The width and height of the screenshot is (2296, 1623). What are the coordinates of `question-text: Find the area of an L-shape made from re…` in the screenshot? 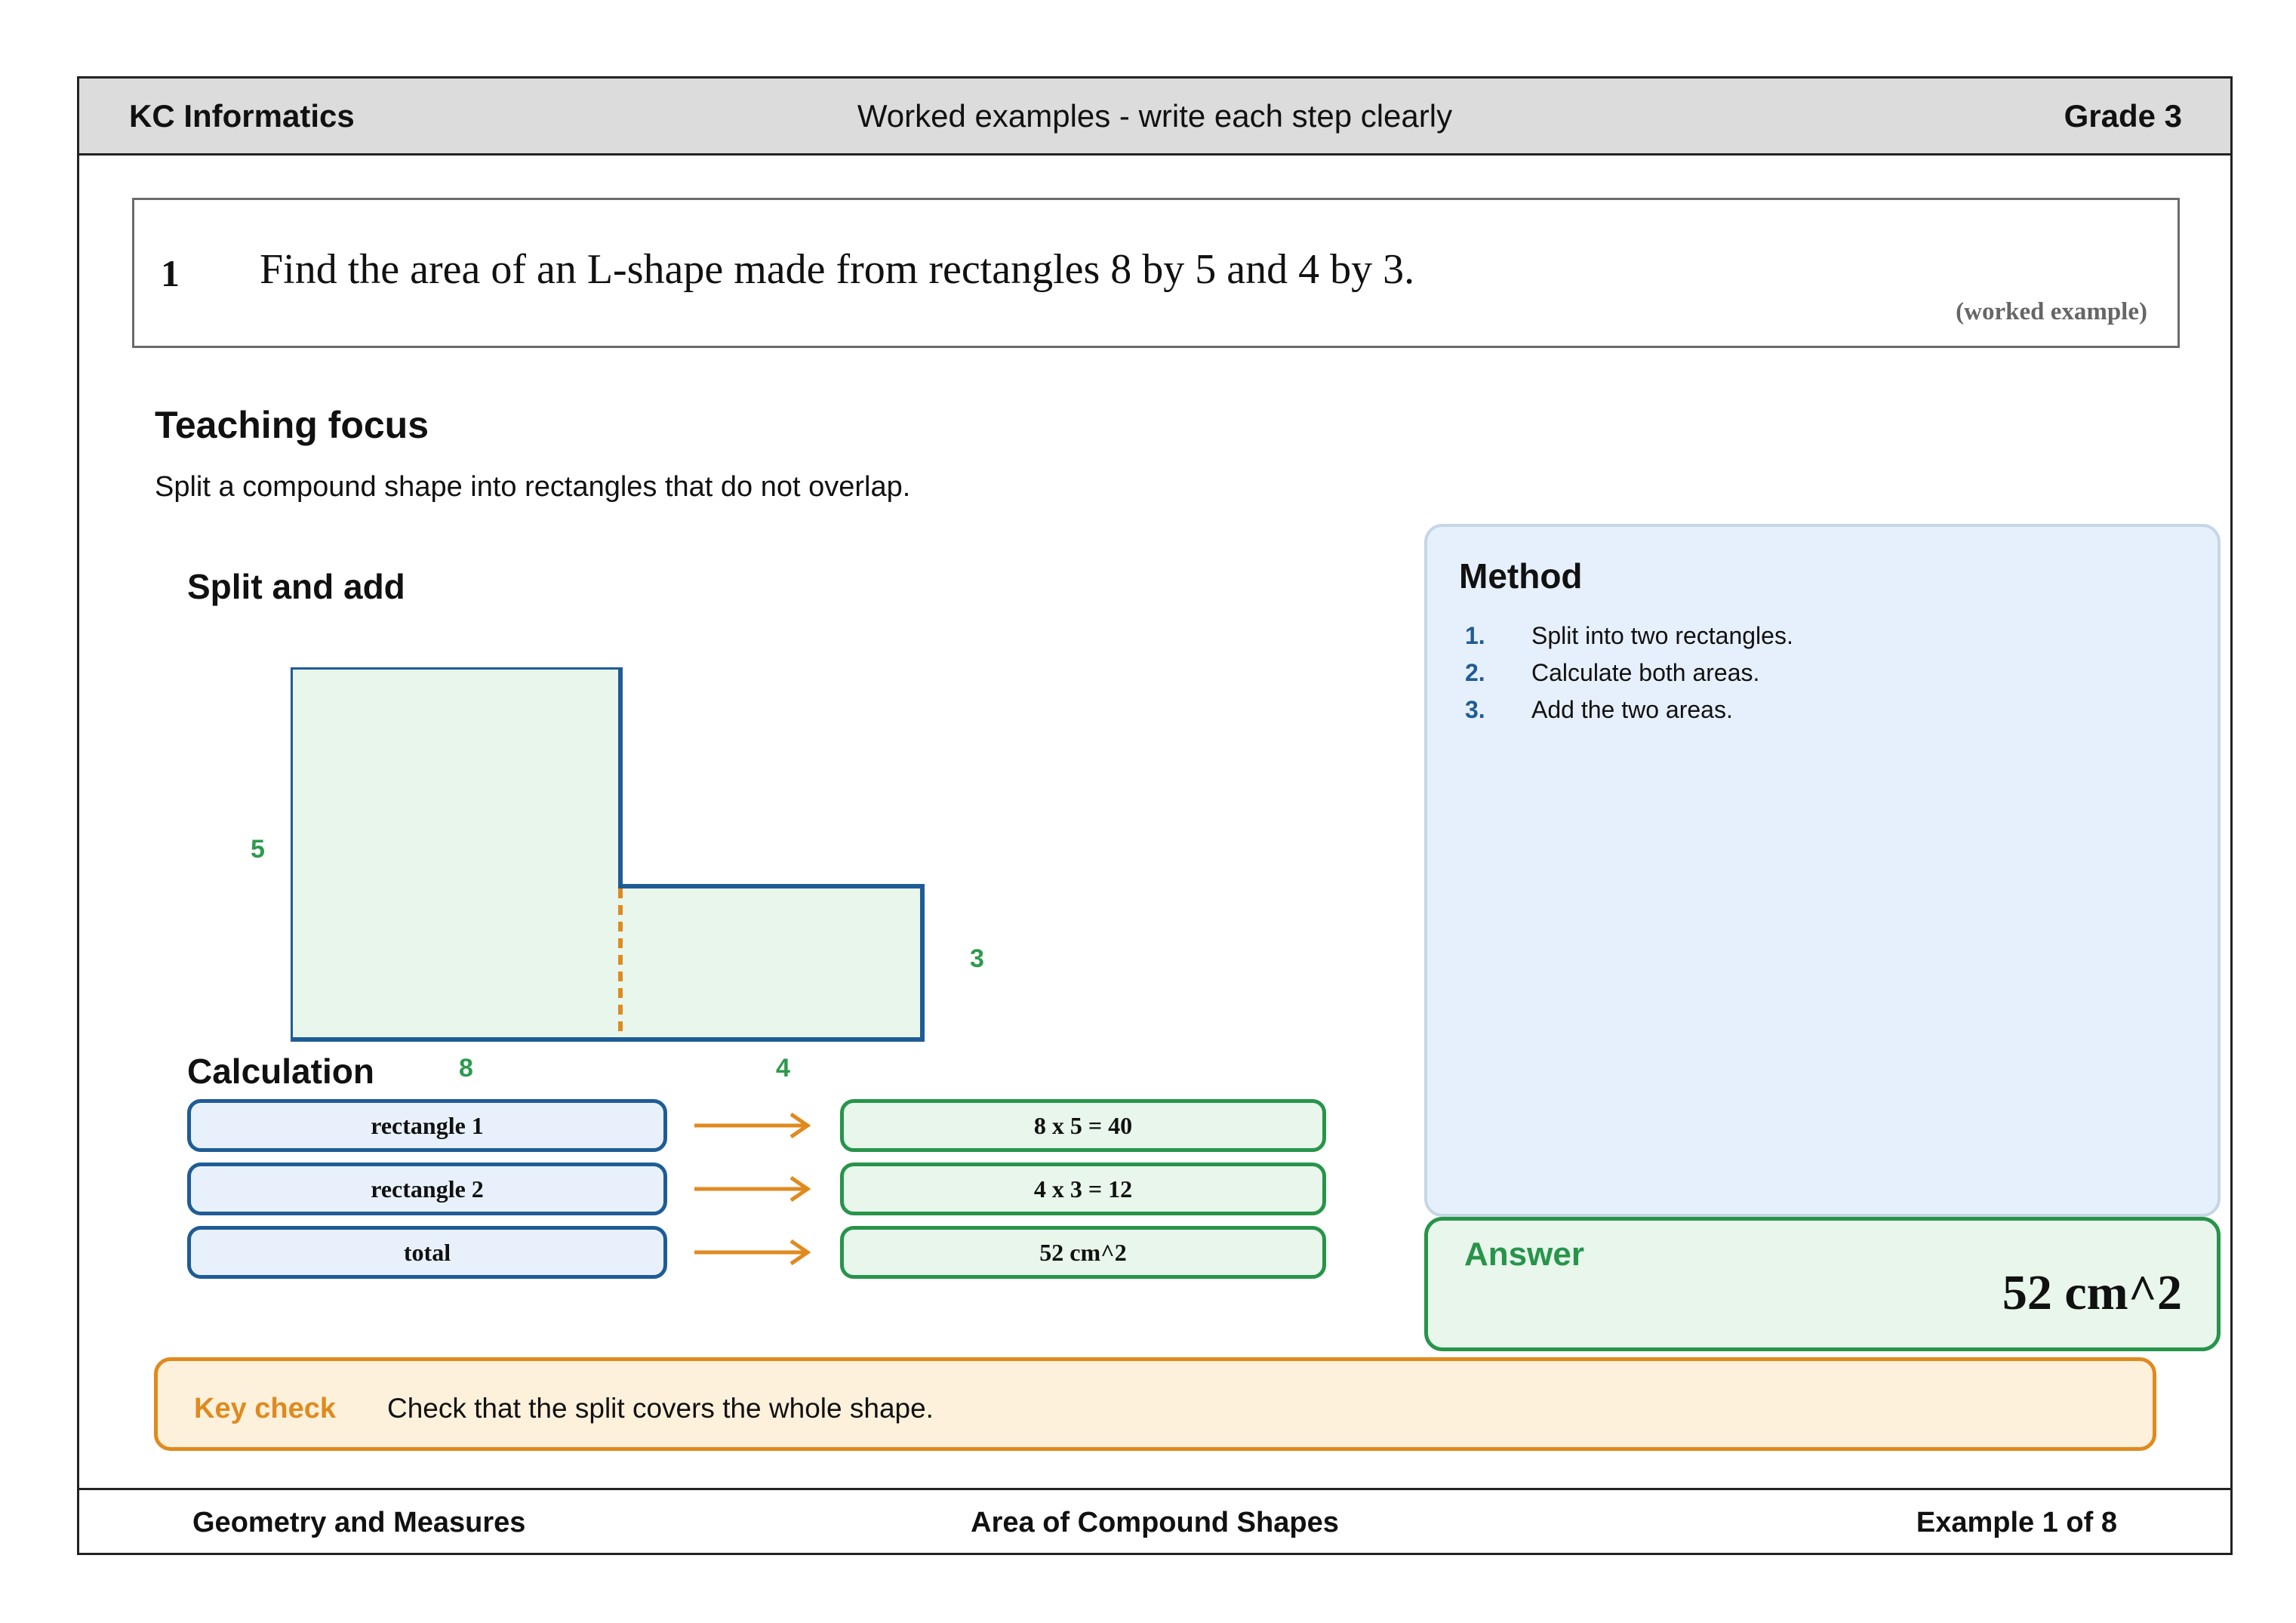 It's located at (837, 269).